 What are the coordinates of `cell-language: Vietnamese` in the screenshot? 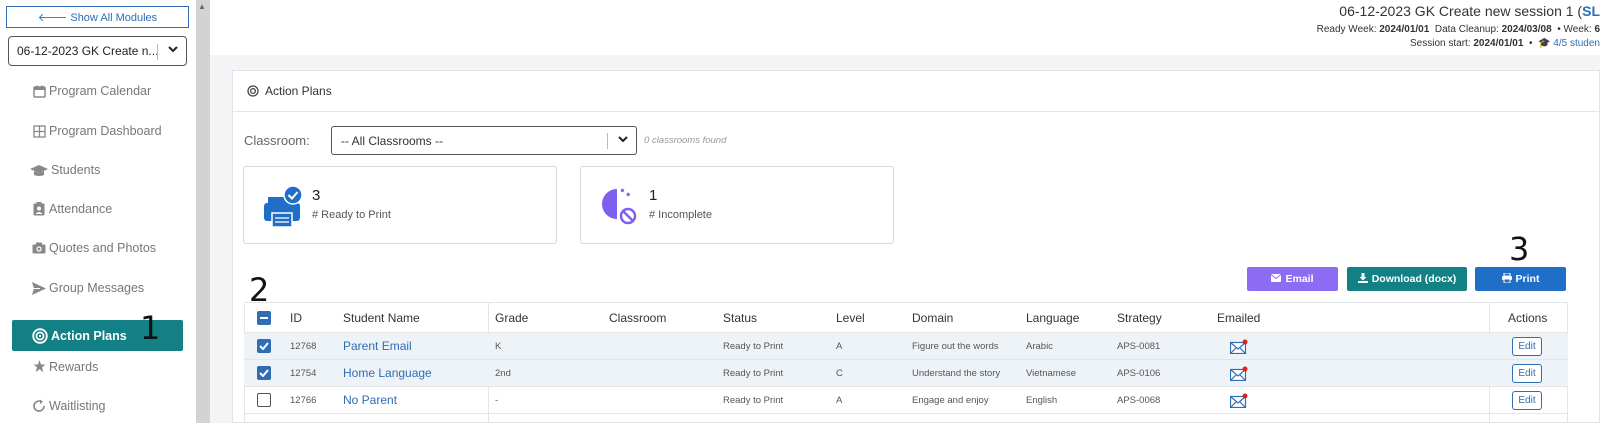 It's located at (1051, 373).